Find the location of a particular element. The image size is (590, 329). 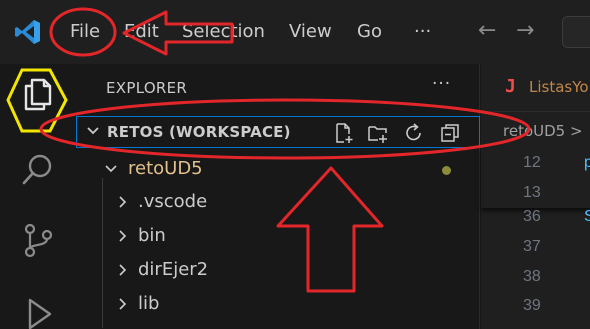

command-center-search is located at coordinates (576, 32).